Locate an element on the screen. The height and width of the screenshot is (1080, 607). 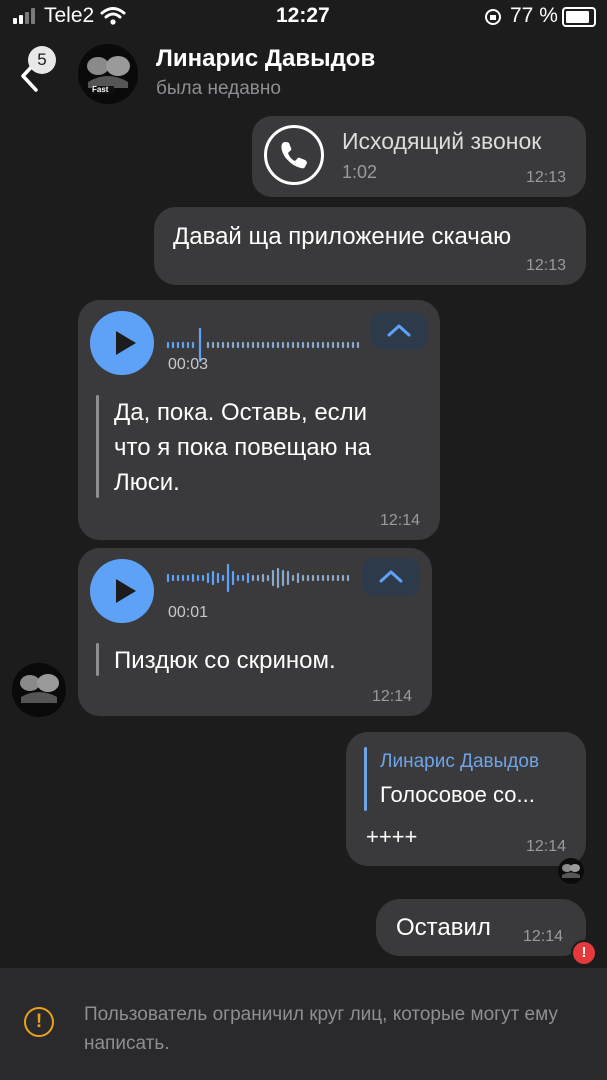
chat-header: 5 Fast Линарис Давыдов была недавно is located at coordinates (303, 74).